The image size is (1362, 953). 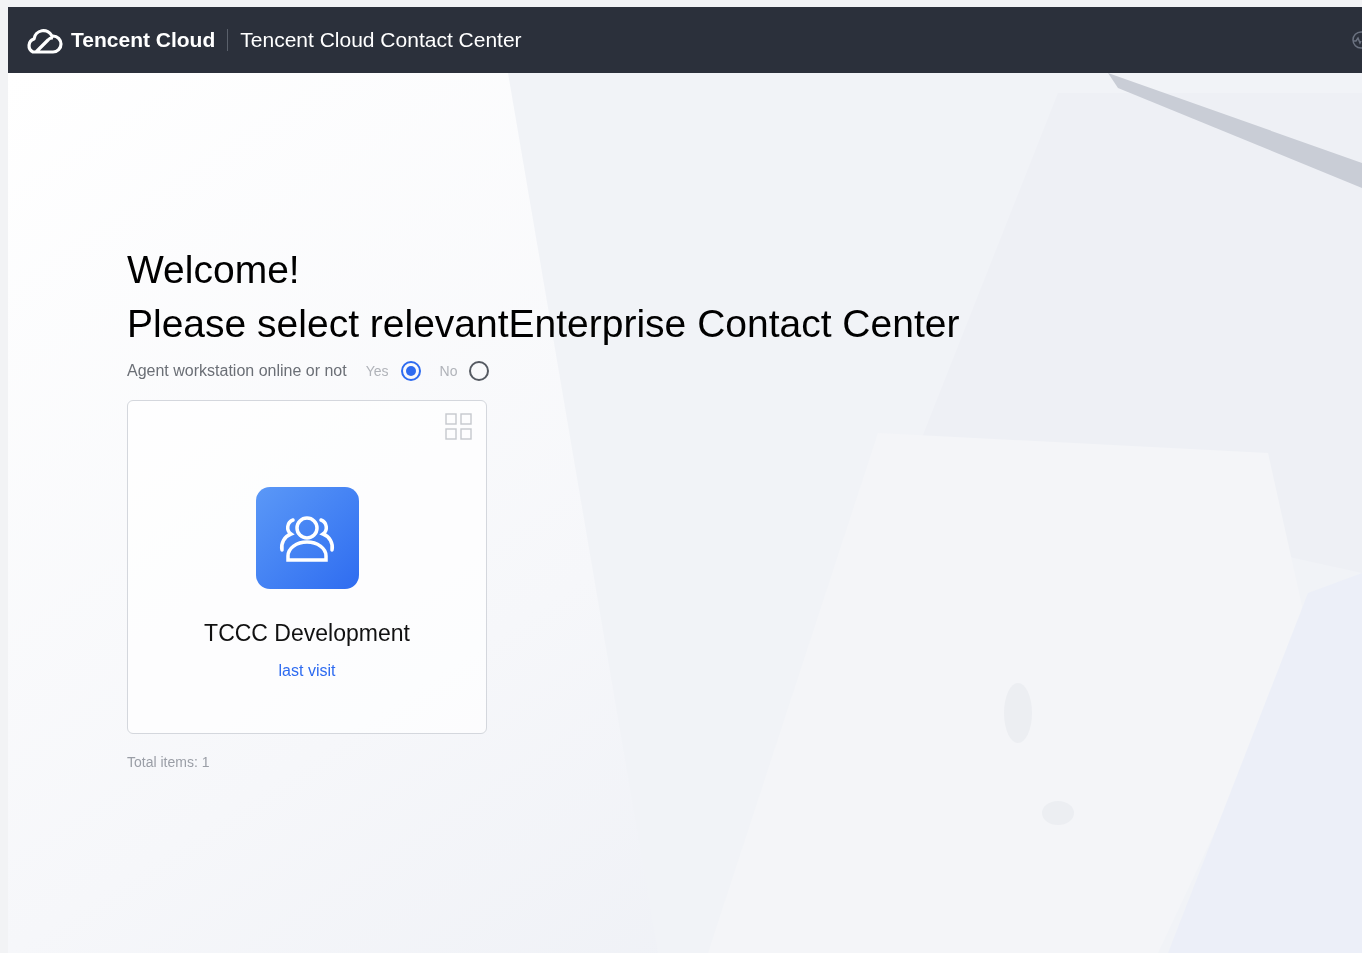 I want to click on center-name: TCCC Development, so click(x=307, y=633).